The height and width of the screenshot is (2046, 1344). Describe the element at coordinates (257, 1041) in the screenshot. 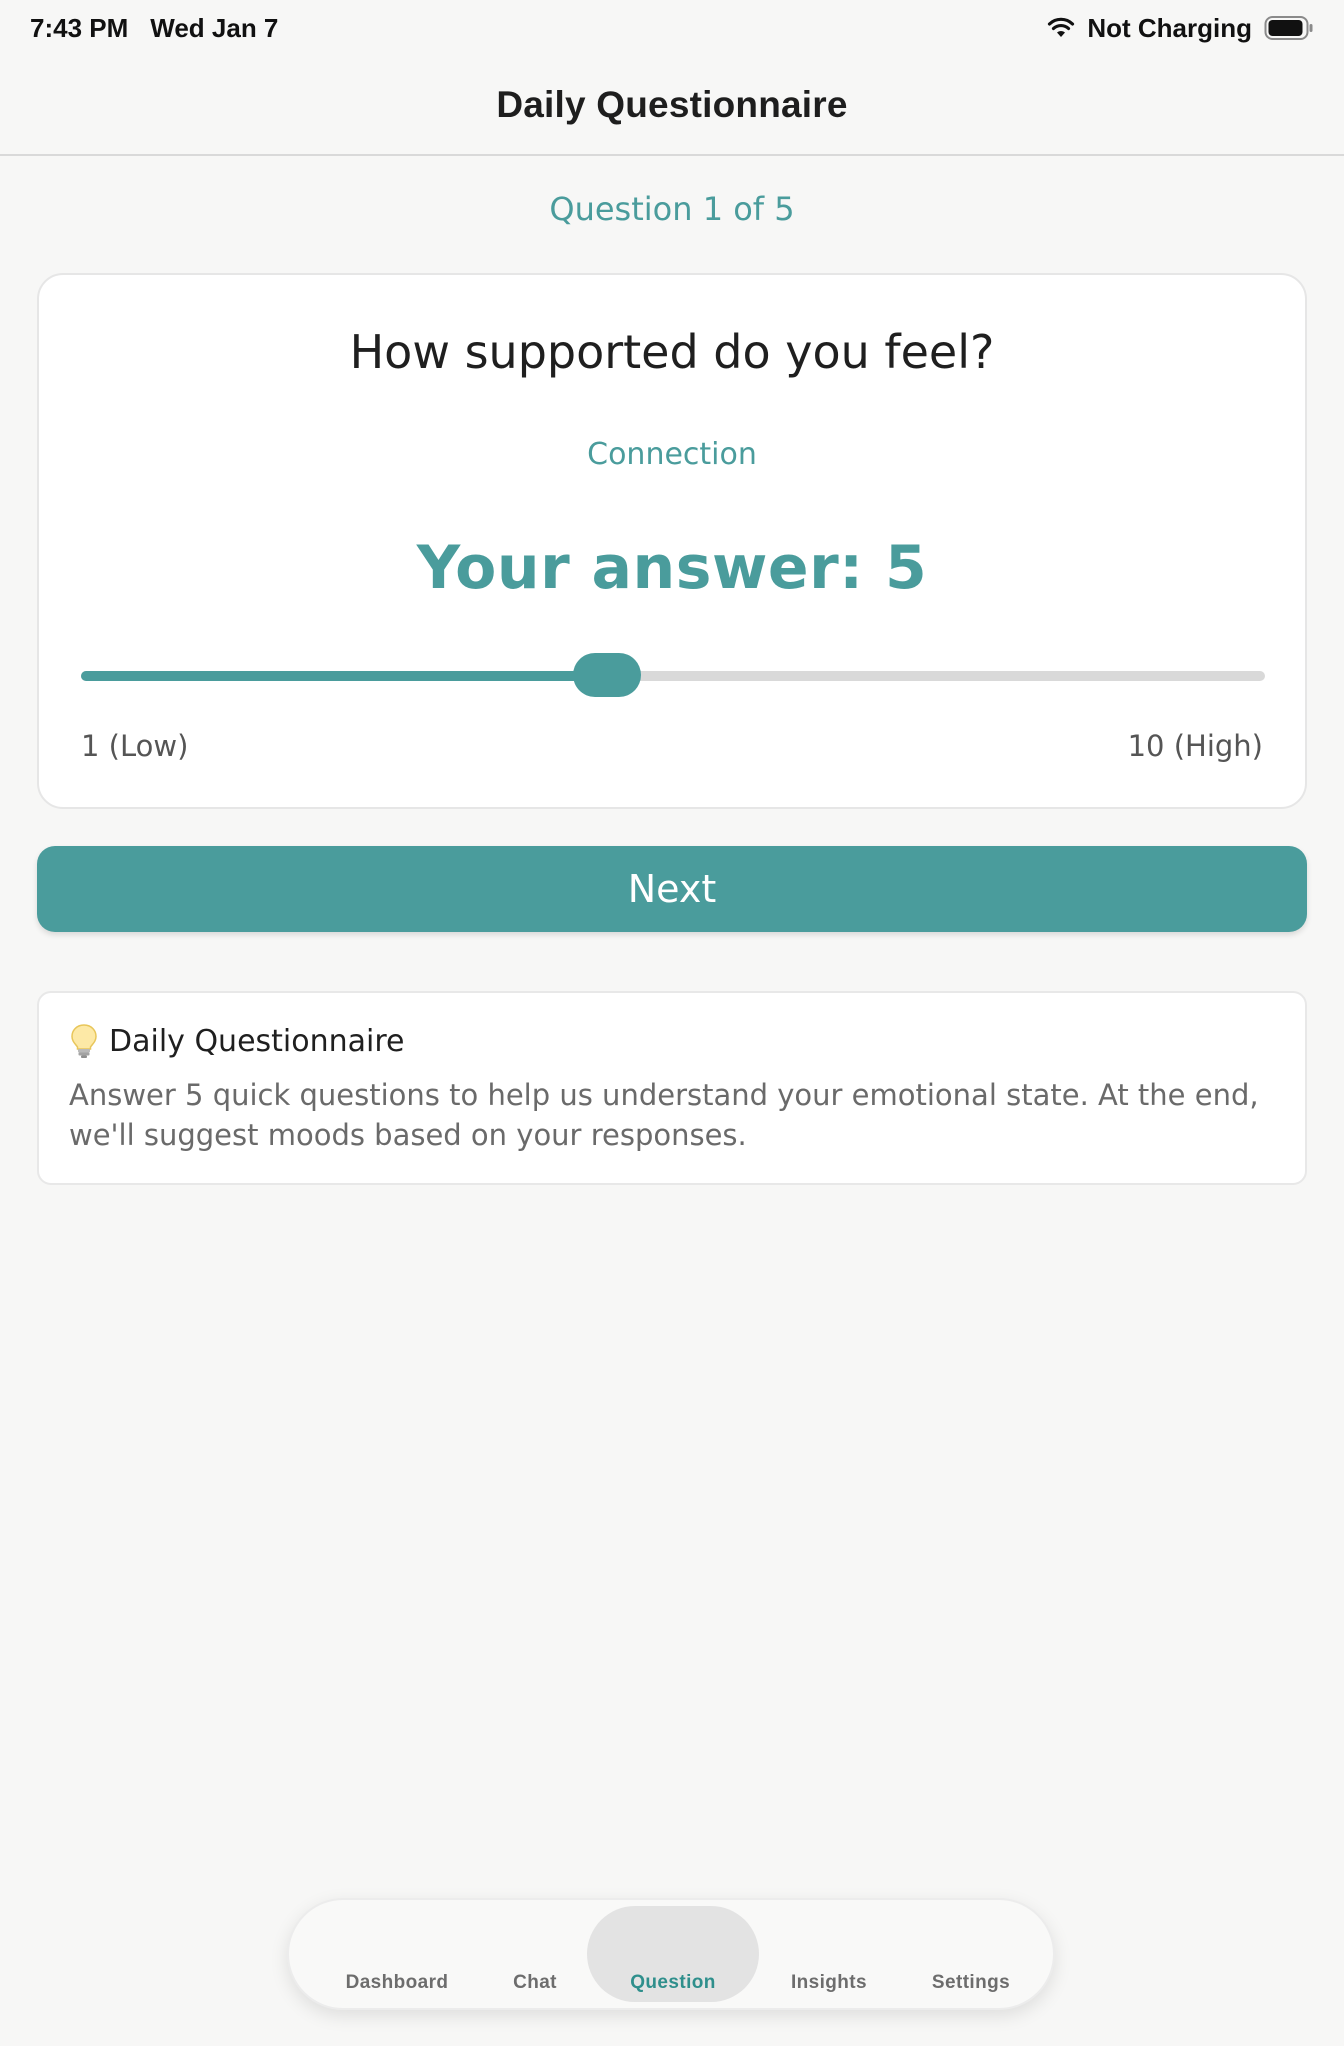

I see `info-title: Daily Questionnaire` at that location.